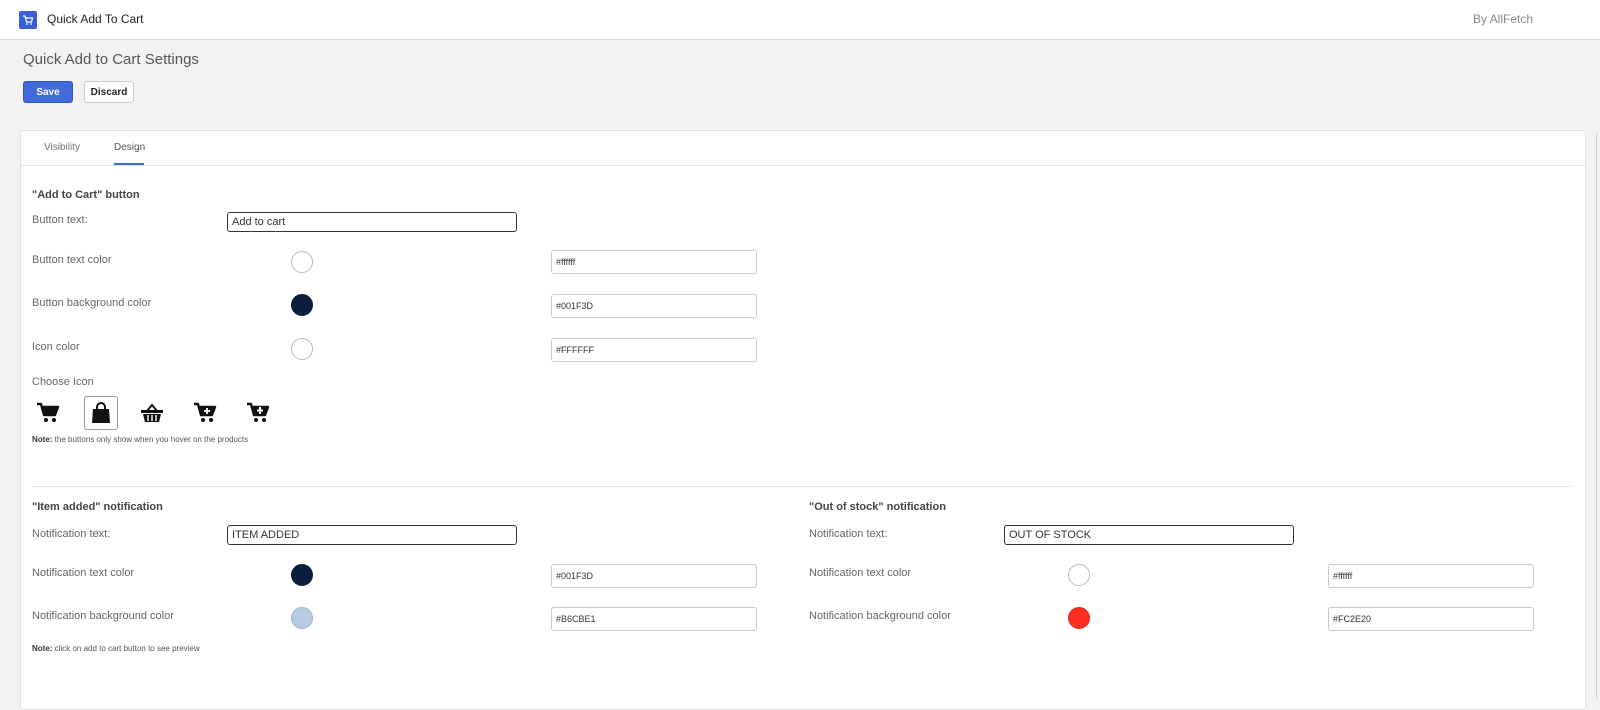 The image size is (1600, 710). I want to click on cart-logo-icon, so click(28, 20).